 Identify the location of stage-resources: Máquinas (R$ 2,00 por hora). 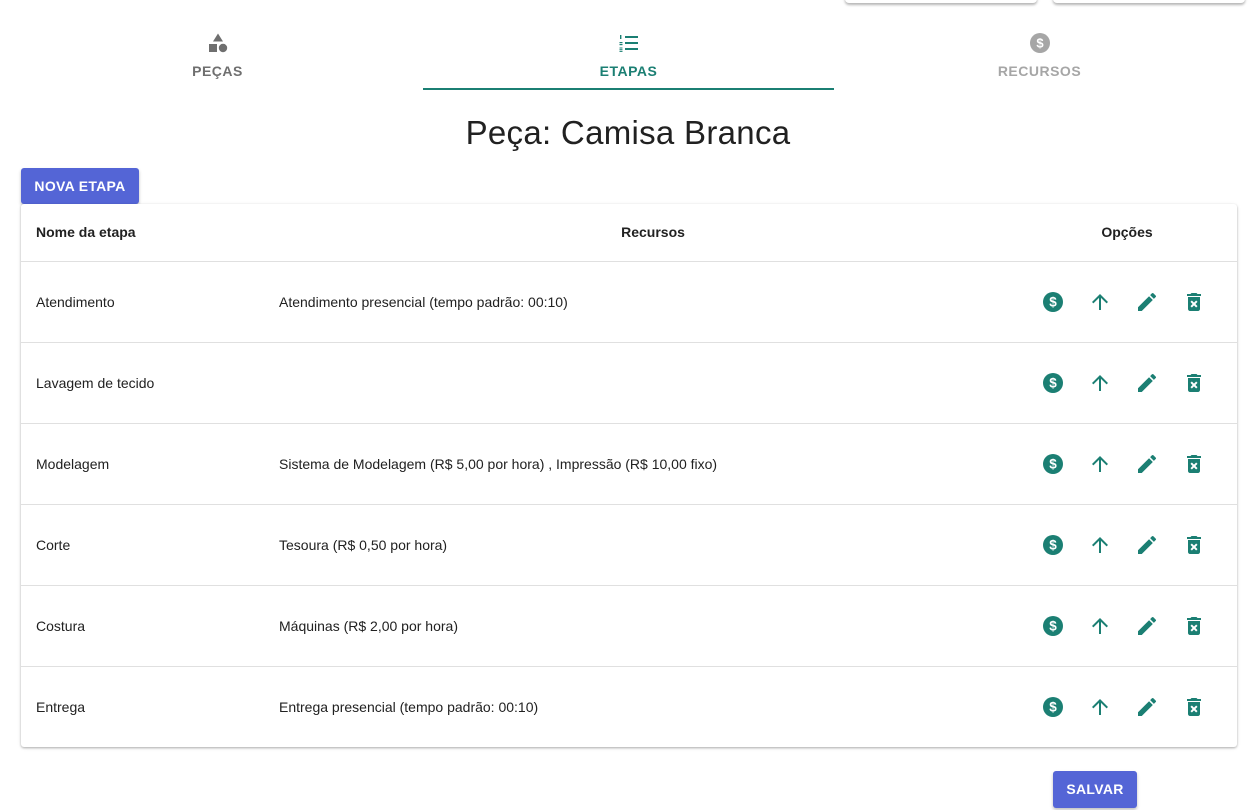
(653, 626).